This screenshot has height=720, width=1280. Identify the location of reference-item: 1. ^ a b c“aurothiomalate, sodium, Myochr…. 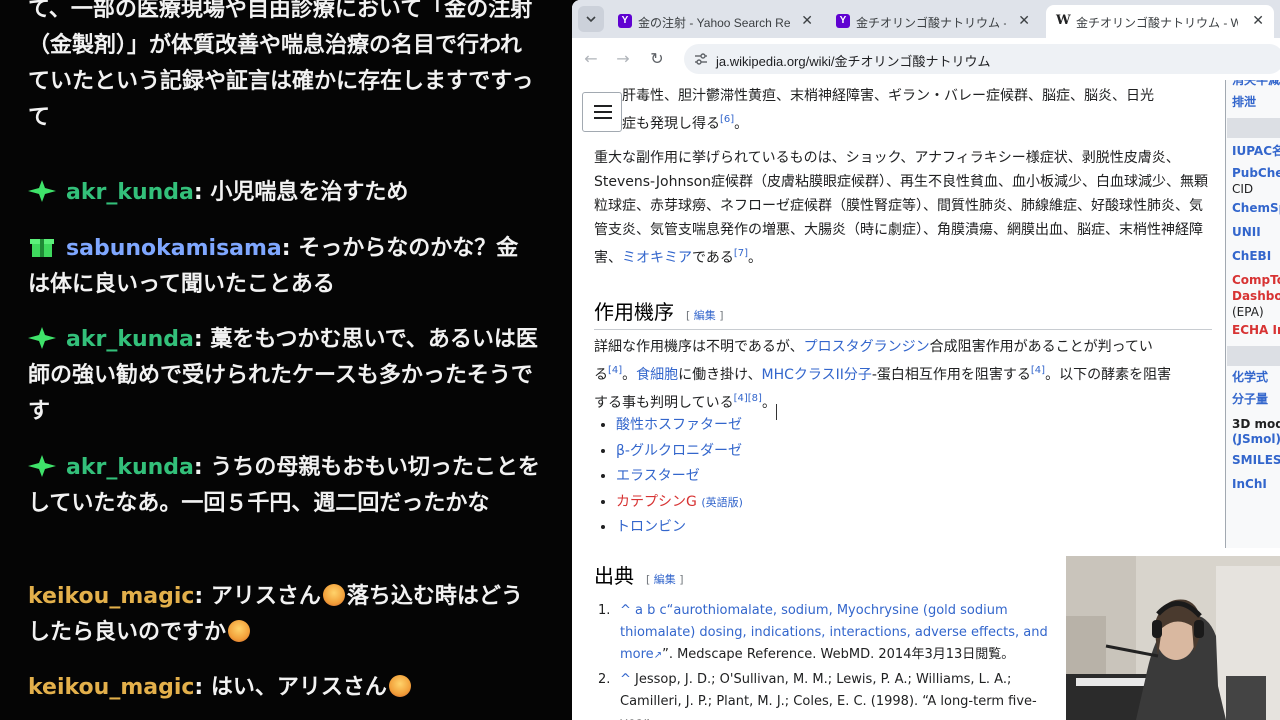
(823, 632).